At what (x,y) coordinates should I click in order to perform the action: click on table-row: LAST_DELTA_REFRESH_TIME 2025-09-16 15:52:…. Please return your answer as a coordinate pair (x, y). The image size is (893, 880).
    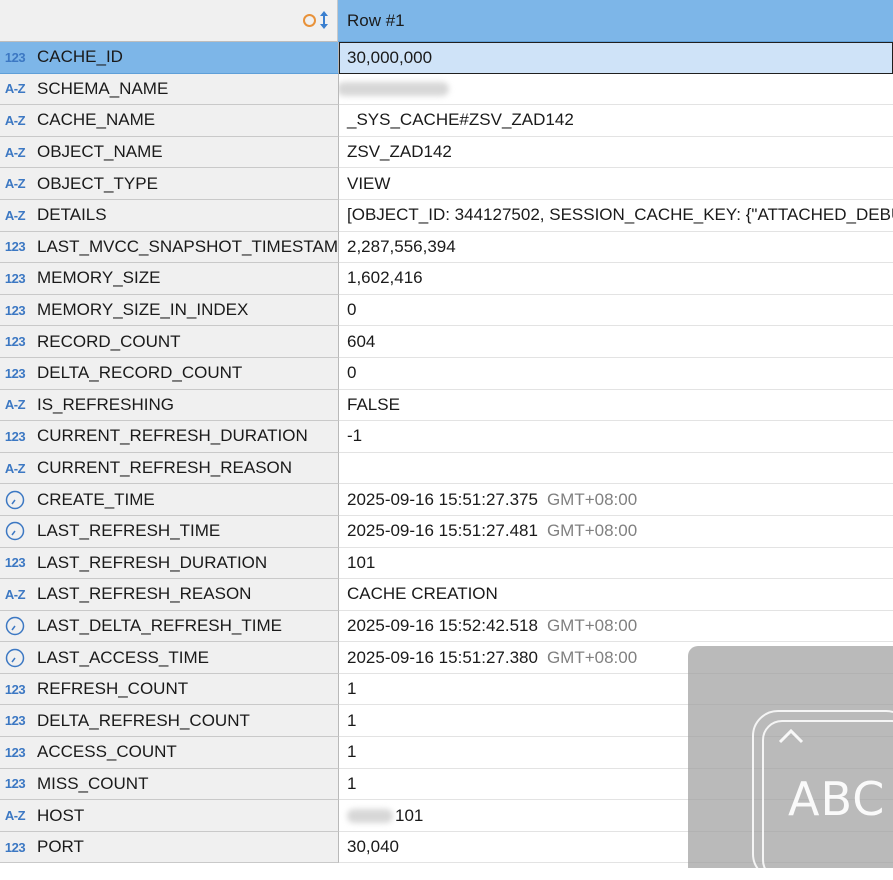
    Looking at the image, I should click on (446, 626).